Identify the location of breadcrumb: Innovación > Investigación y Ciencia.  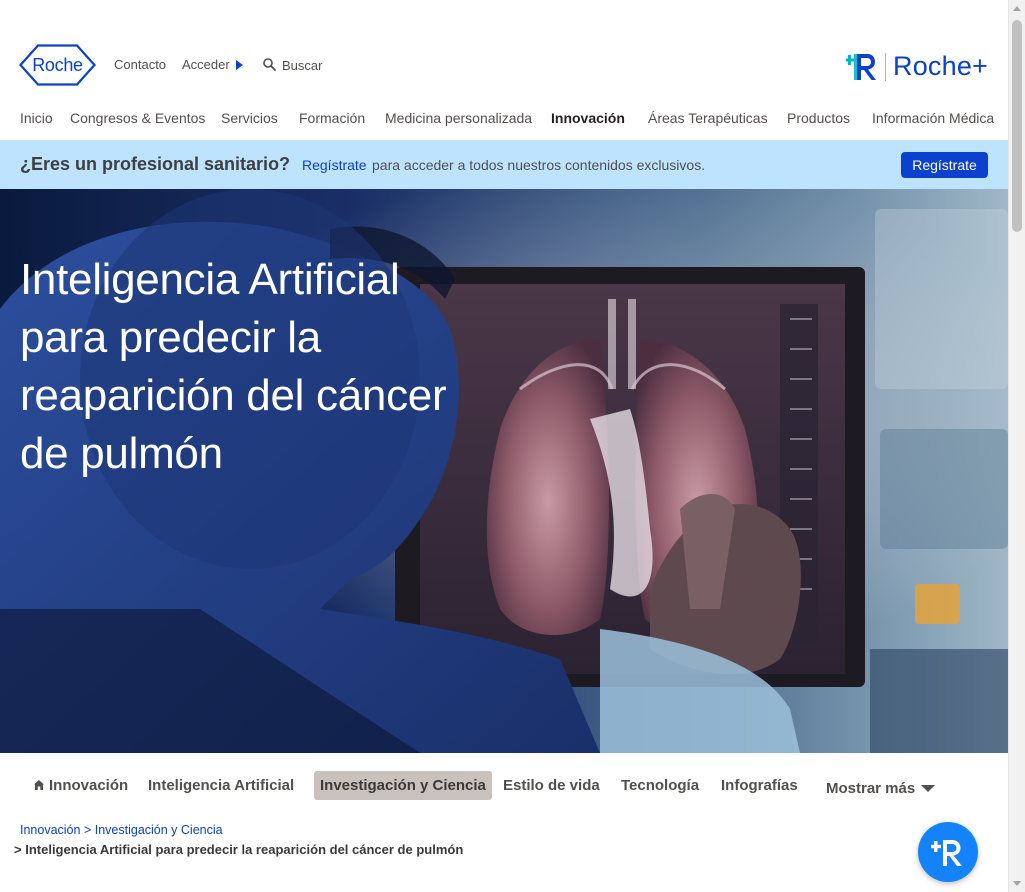
(121, 830).